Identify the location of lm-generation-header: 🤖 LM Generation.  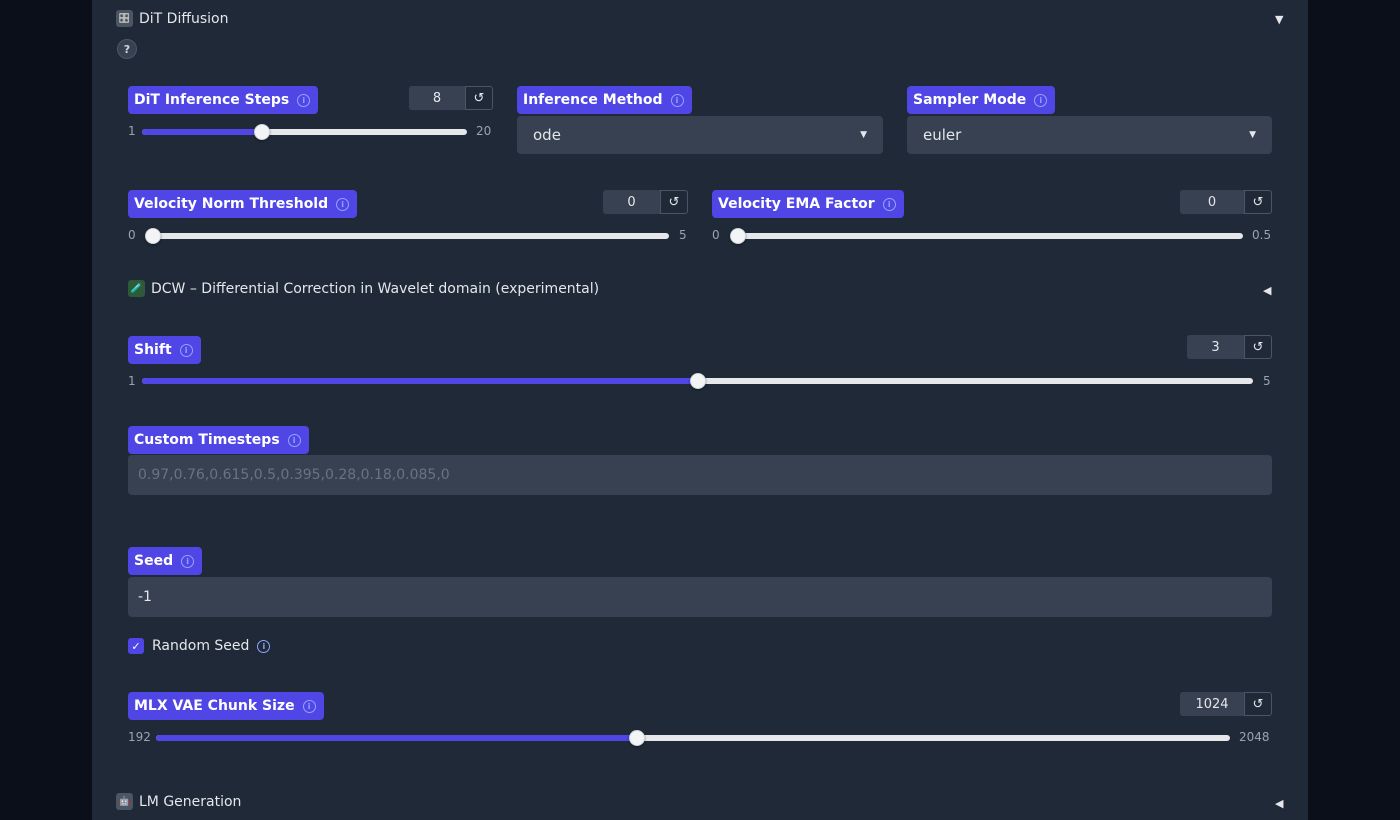
(178, 801).